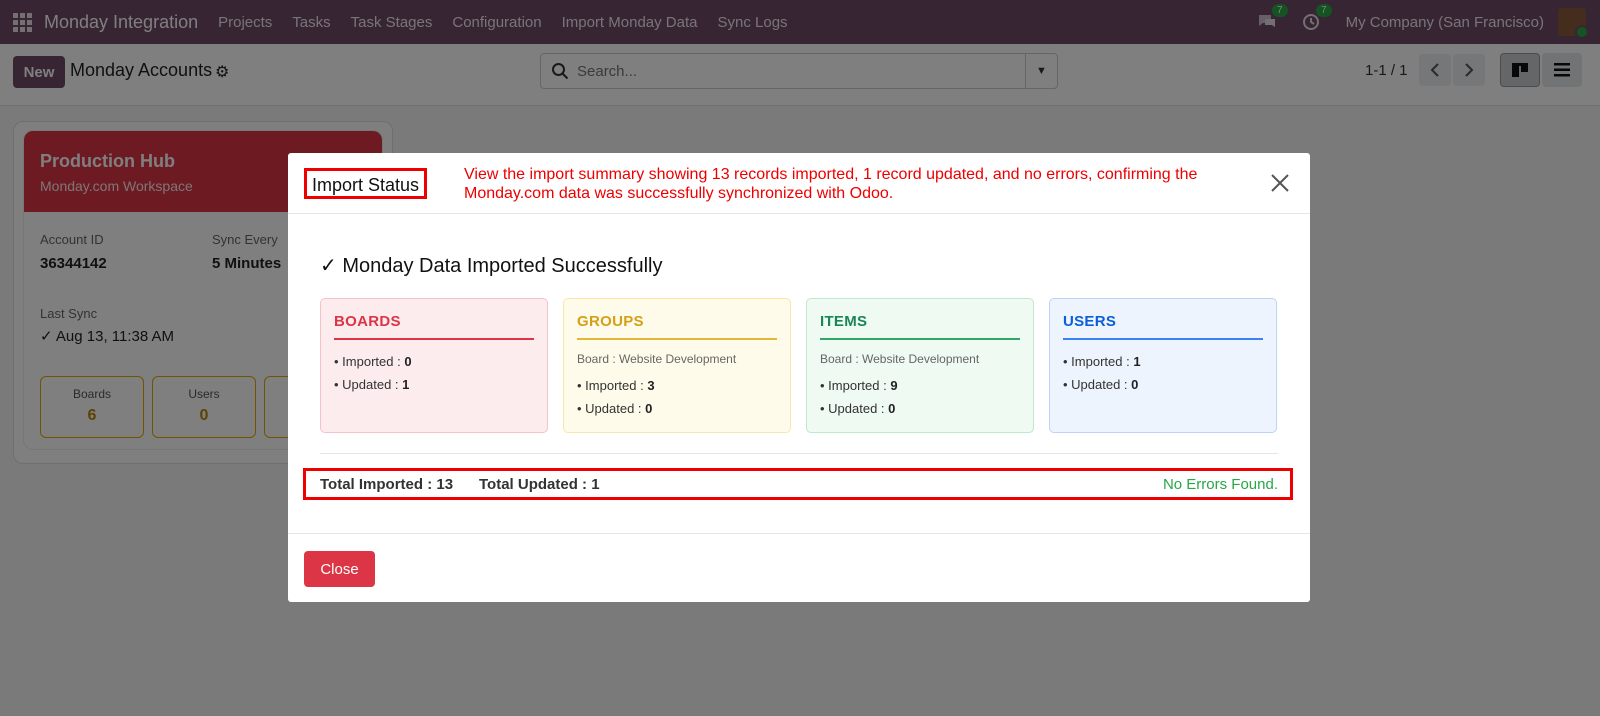  I want to click on no-errors-status: No Errors Found., so click(1220, 484).